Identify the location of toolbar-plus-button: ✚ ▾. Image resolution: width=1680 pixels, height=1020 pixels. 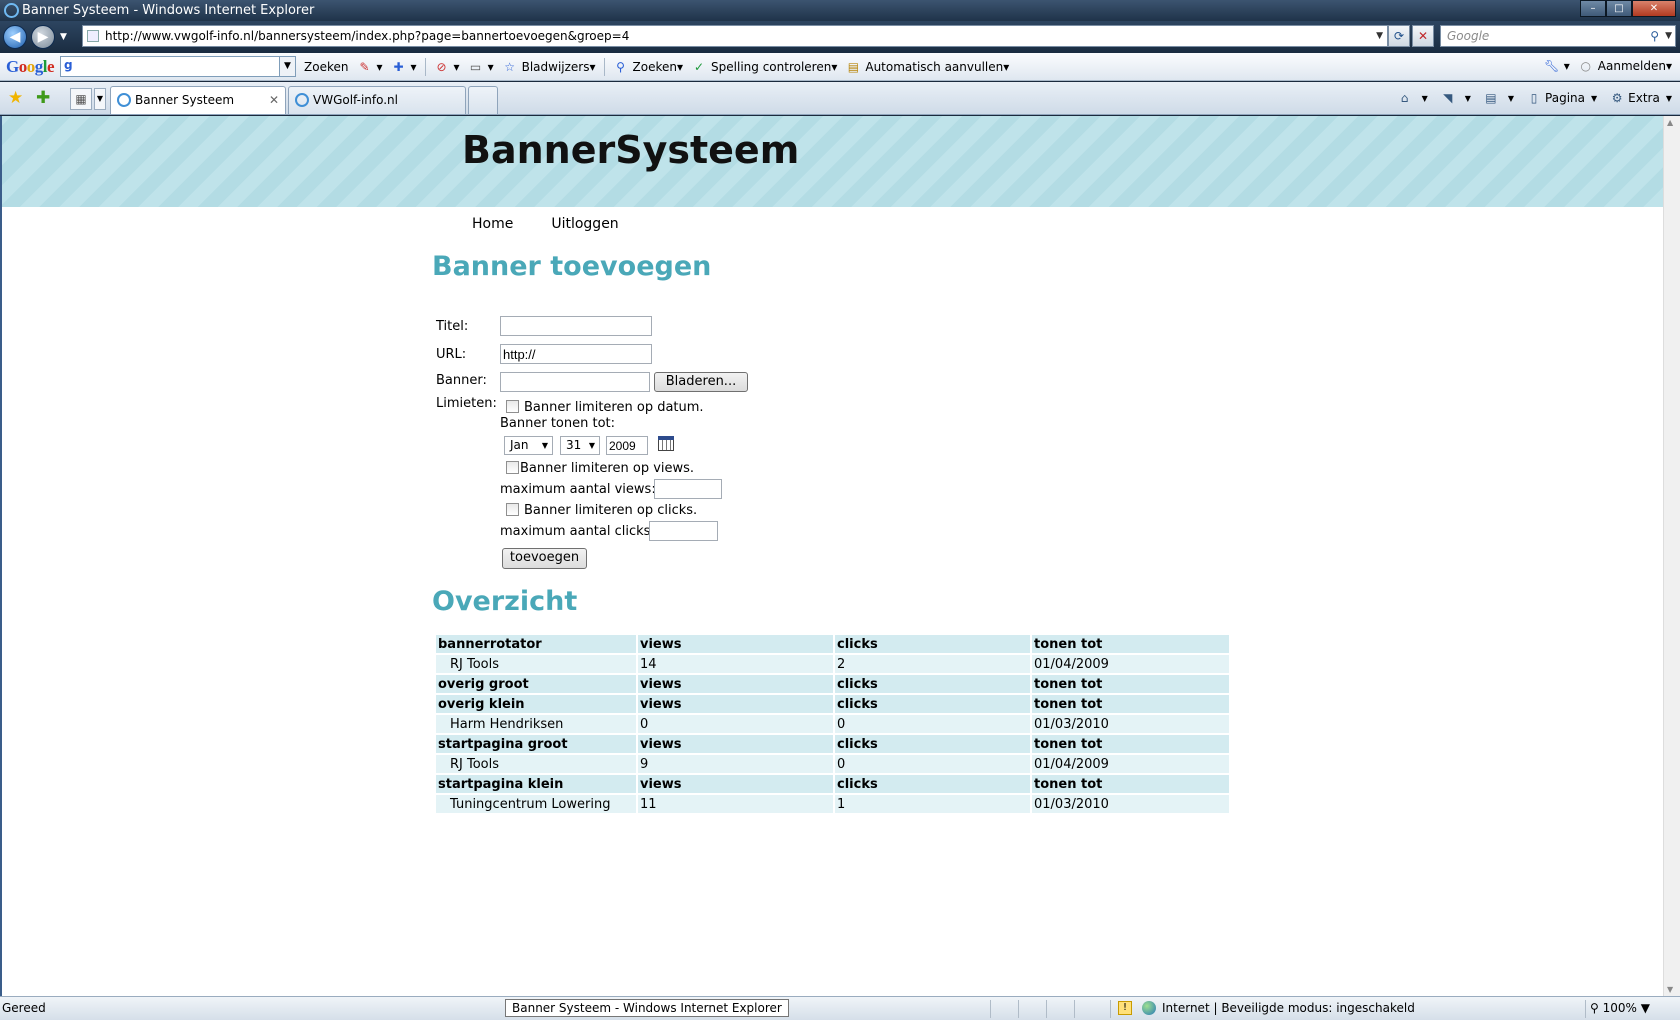
(403, 67).